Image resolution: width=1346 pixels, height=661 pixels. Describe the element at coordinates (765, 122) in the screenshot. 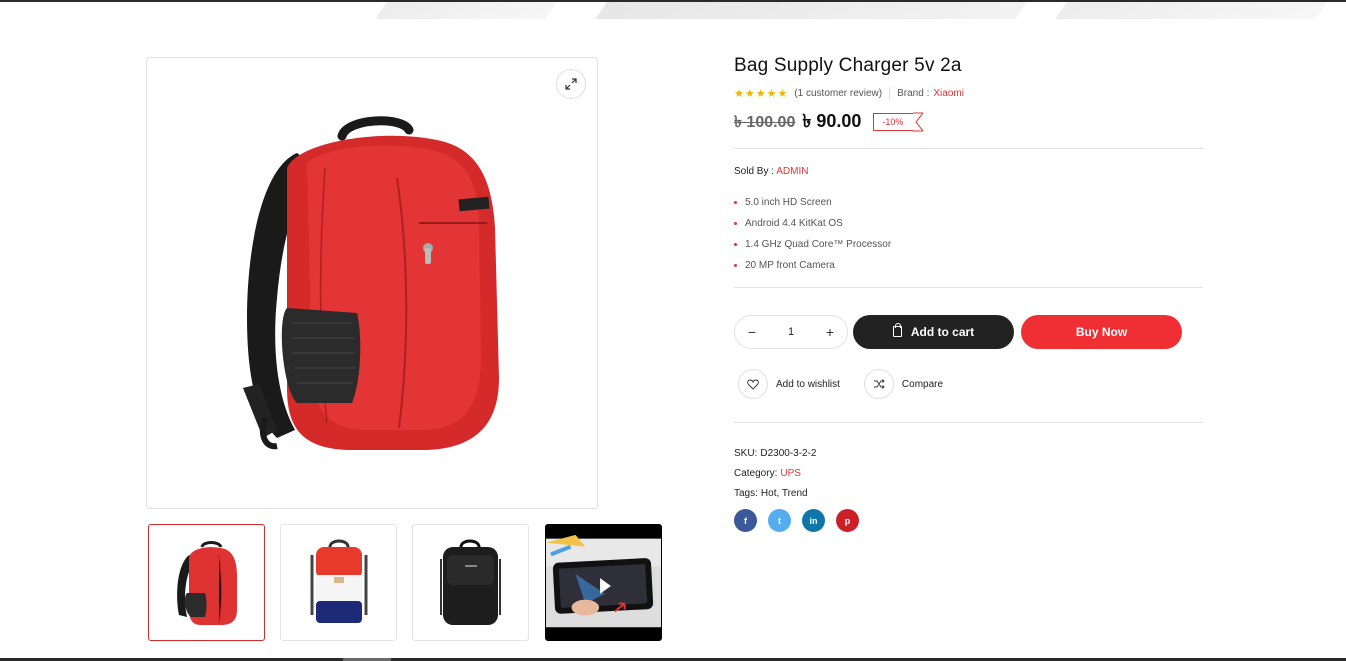

I see `old-price: ৳ 100.00` at that location.